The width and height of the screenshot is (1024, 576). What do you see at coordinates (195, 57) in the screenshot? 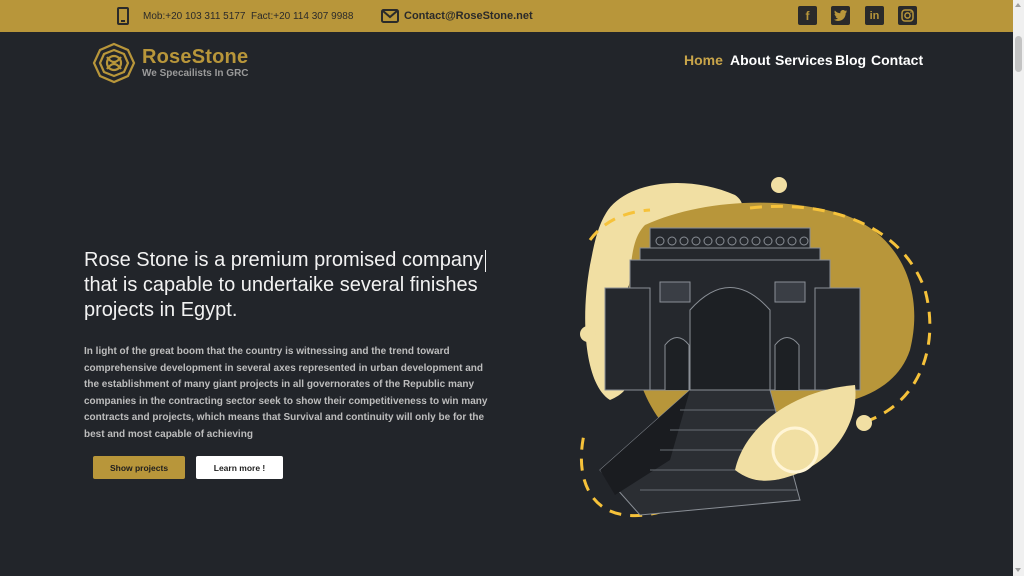
I see `brand-name: RoseStone` at bounding box center [195, 57].